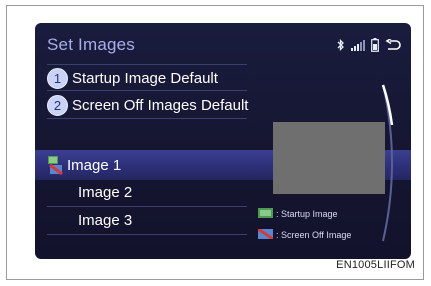 This screenshot has width=431, height=286. Describe the element at coordinates (265, 214) in the screenshot. I see `startup-image-icon` at that location.